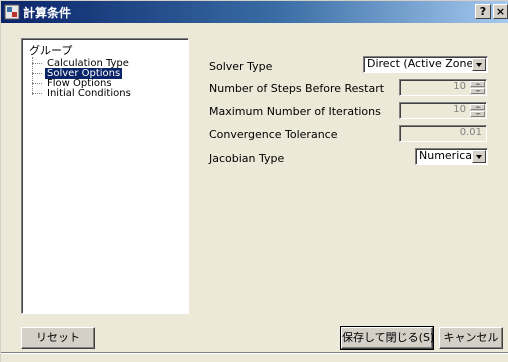 The width and height of the screenshot is (508, 362). What do you see at coordinates (387, 338) in the screenshot?
I see `save-and-close-button: 保存して閉じる(S)` at bounding box center [387, 338].